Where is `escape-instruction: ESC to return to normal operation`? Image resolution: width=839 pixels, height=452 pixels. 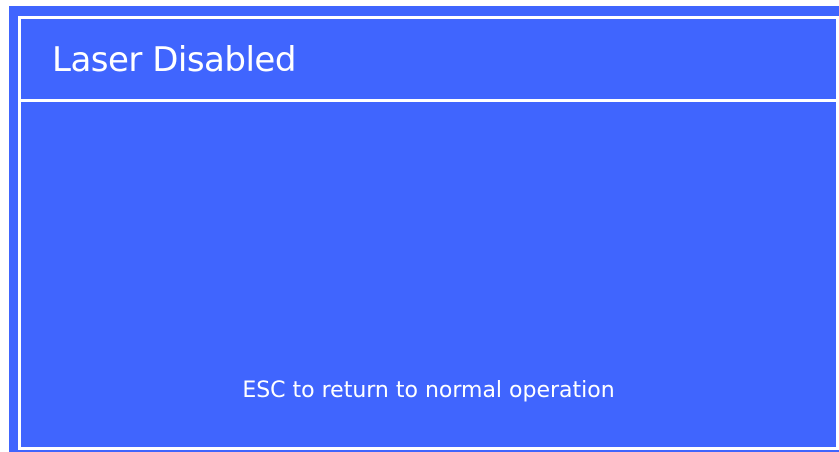 escape-instruction: ESC to return to normal operation is located at coordinates (428, 390).